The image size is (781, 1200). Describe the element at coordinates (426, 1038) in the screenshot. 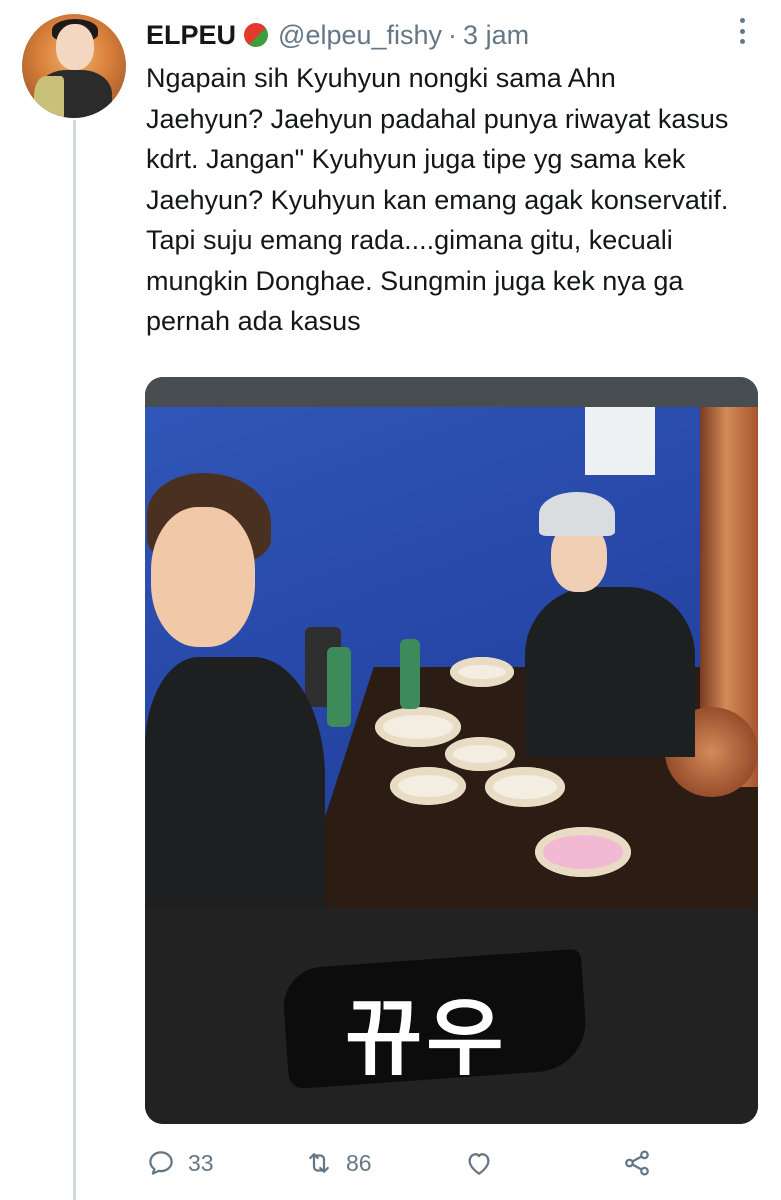

I see `overlay-caption: 뀨우` at that location.